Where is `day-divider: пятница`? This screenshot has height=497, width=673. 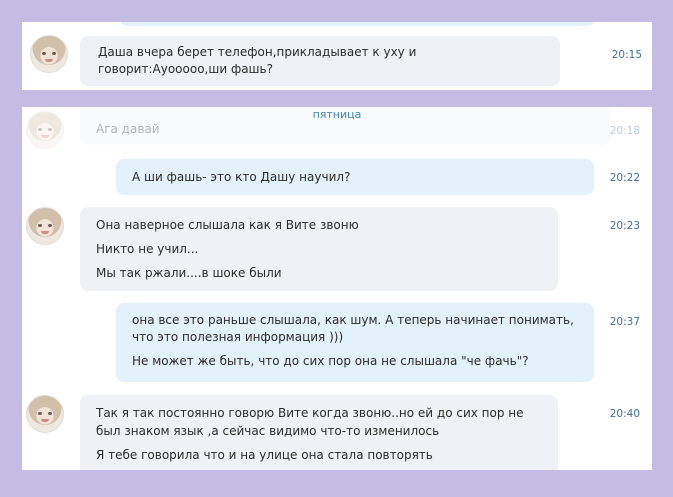 day-divider: пятница is located at coordinates (337, 114).